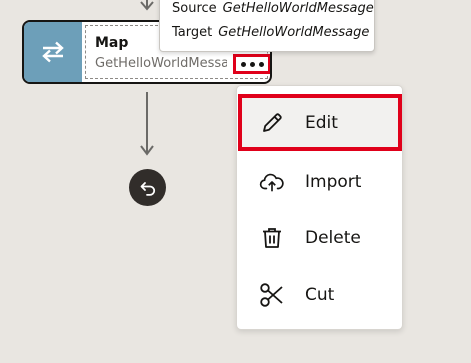 Image resolution: width=471 pixels, height=363 pixels. I want to click on more-actions-button, so click(251, 64).